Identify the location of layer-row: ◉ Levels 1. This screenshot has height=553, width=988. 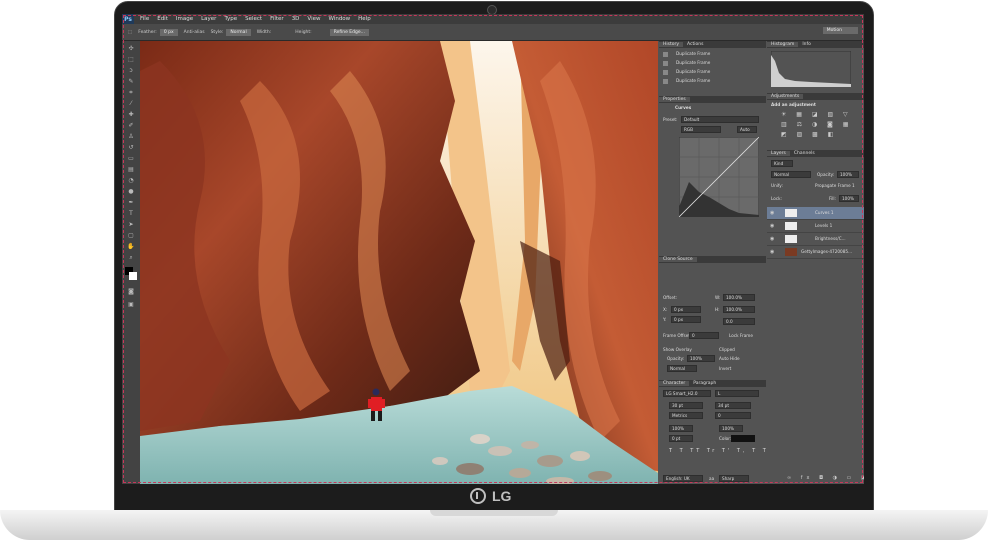
(815, 226).